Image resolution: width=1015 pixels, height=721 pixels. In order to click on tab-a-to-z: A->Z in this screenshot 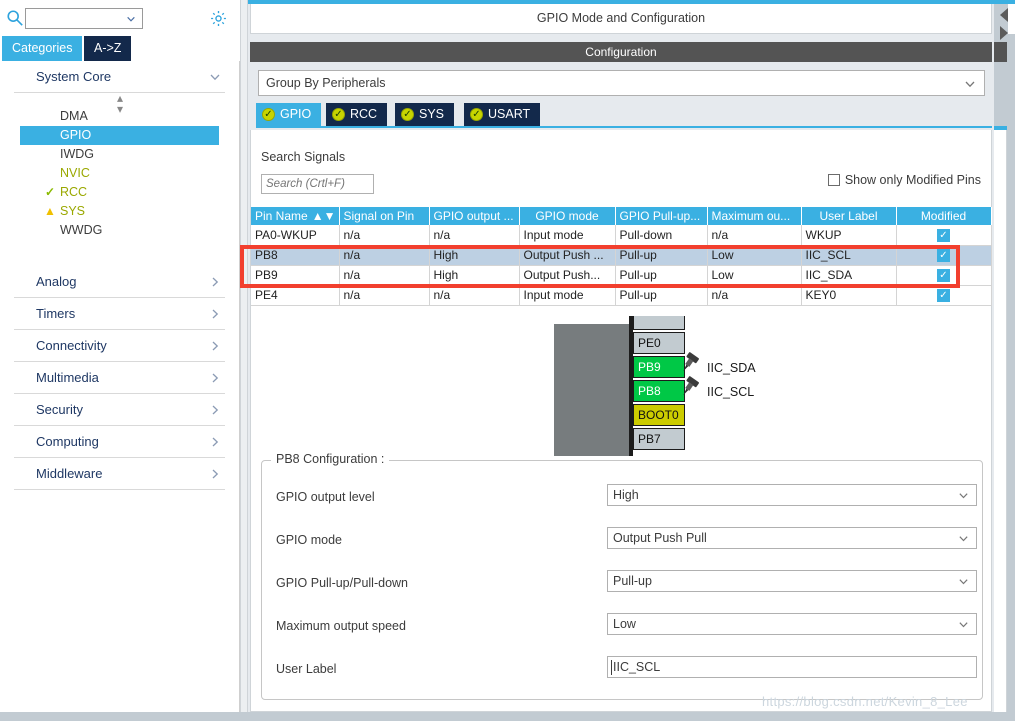, I will do `click(108, 48)`.